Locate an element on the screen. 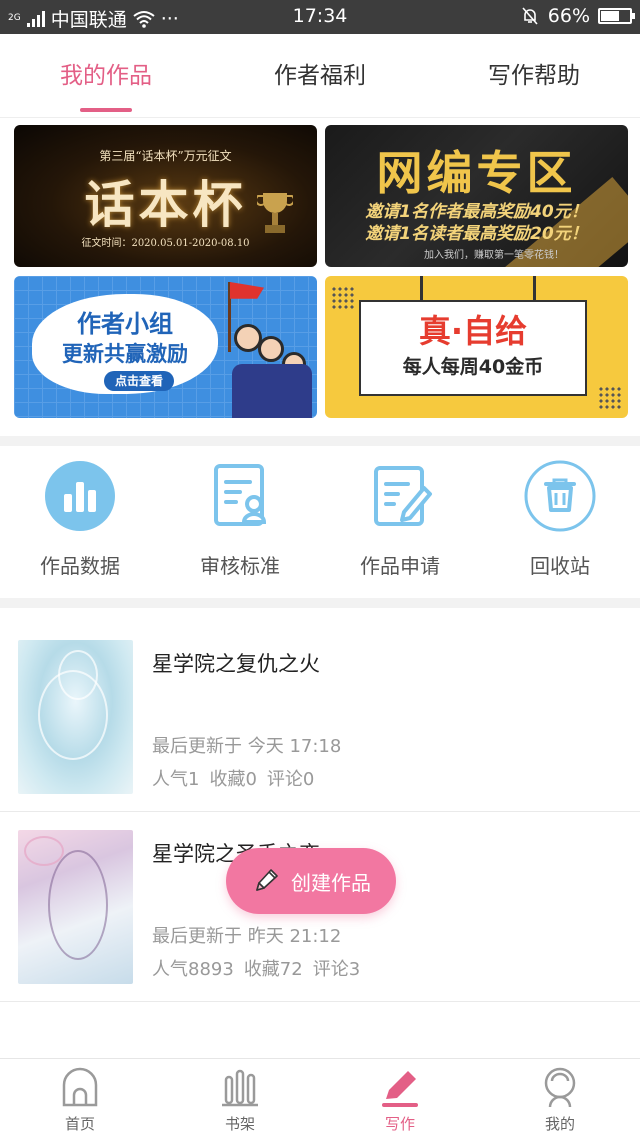 The image size is (640, 1138). battery-percent: 66% is located at coordinates (568, 16).